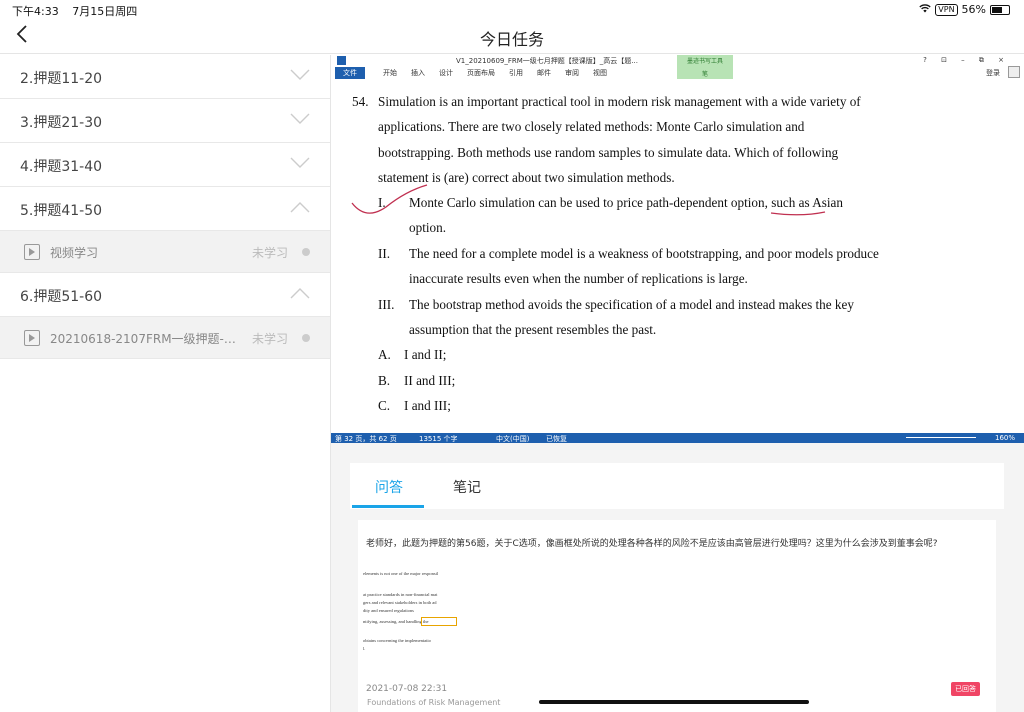  I want to click on word-ink-tools-tab: 墨迹书写工具 笔, so click(705, 67).